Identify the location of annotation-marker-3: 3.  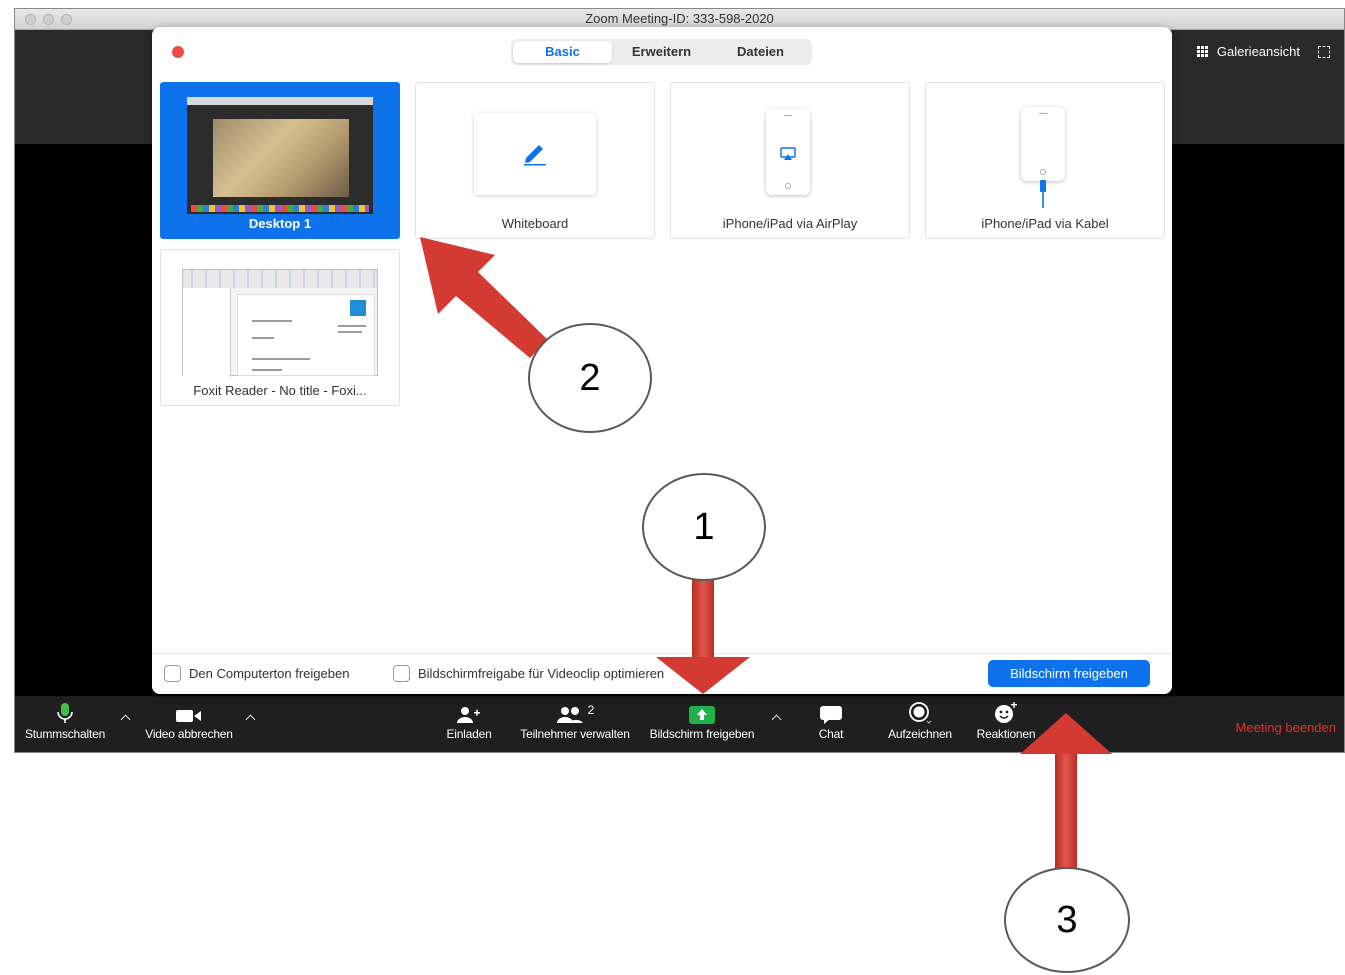
(1067, 920).